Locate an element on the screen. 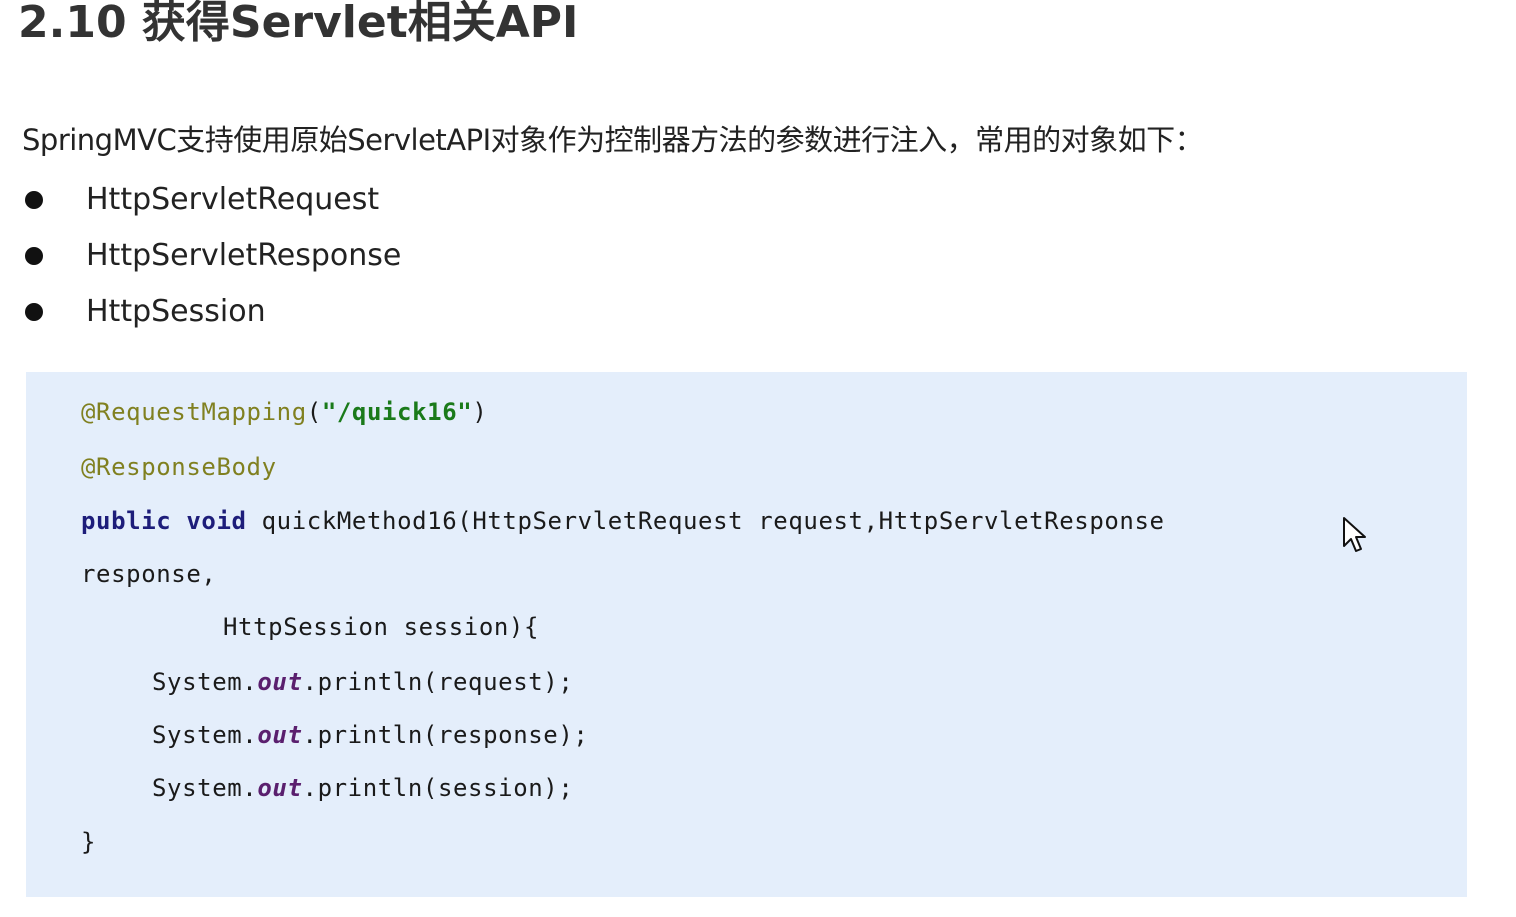 Image resolution: width=1516 pixels, height=917 pixels. code-keyword: void is located at coordinates (216, 521).